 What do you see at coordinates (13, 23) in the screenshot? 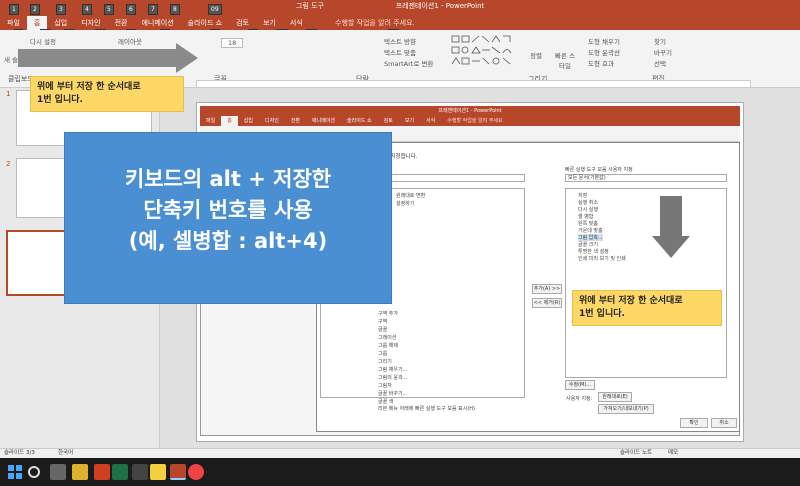
I see `tab-file: 파일` at bounding box center [13, 23].